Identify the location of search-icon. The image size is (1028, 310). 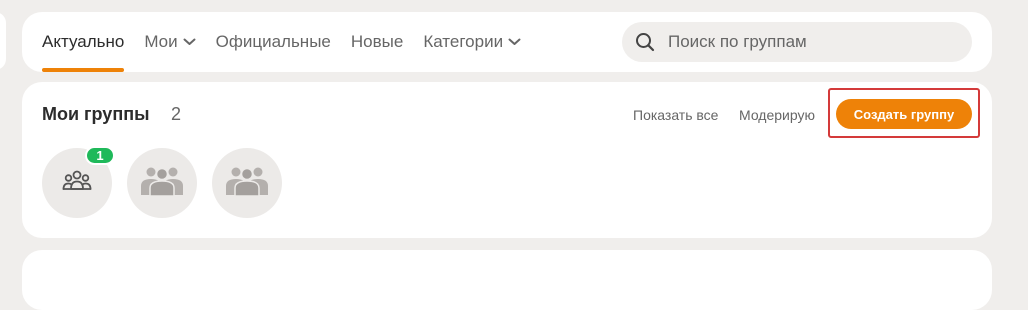
(645, 42).